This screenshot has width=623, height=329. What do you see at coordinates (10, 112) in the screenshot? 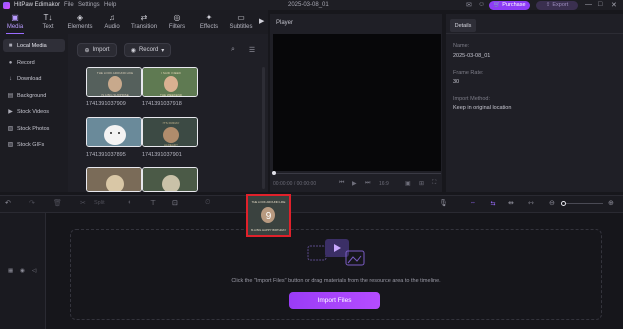
I see `stock-videos-icon: ▶` at bounding box center [10, 112].